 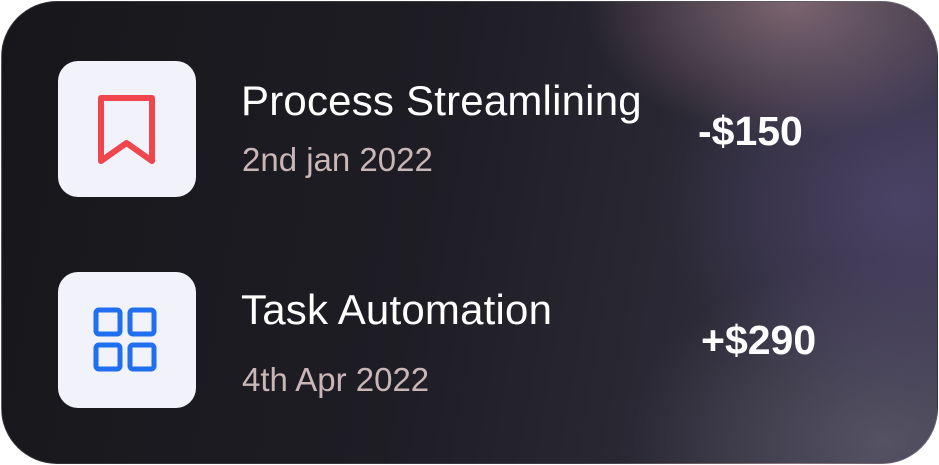 What do you see at coordinates (337, 159) in the screenshot?
I see `transaction-date: 2nd jan 2022` at bounding box center [337, 159].